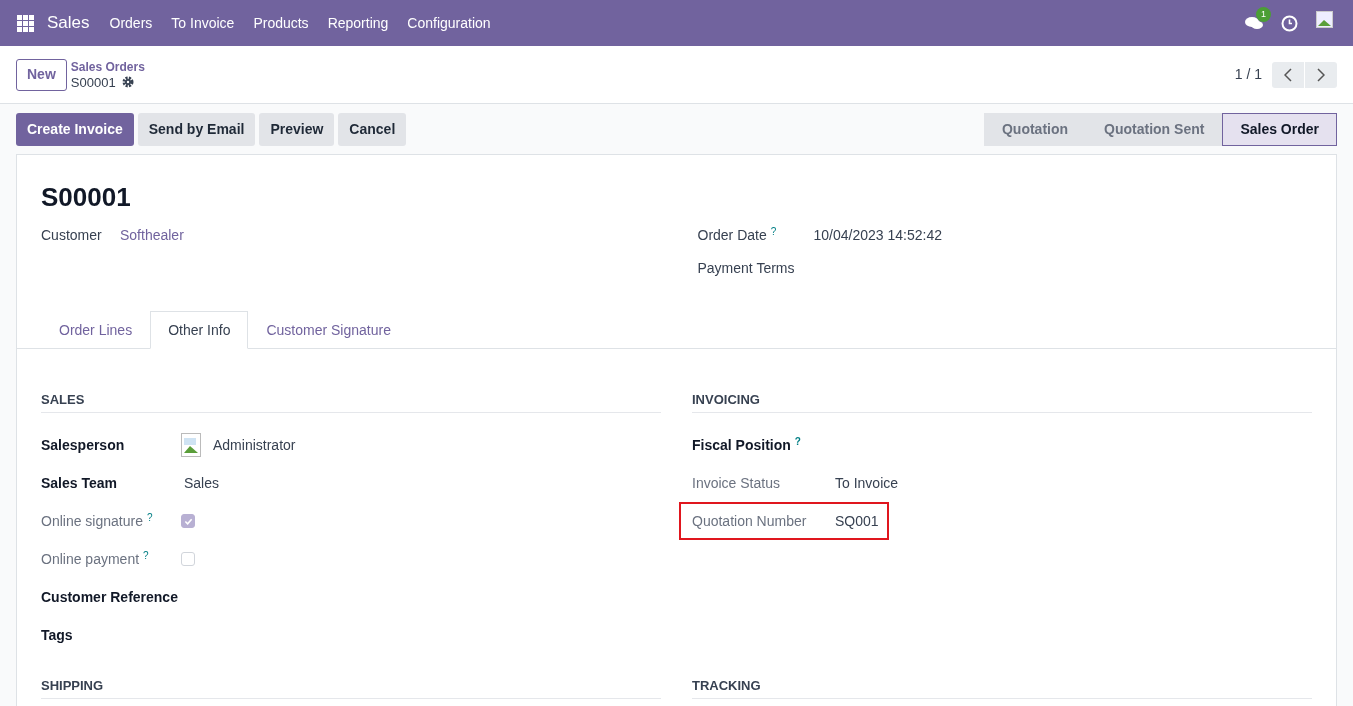  Describe the element at coordinates (358, 23) in the screenshot. I see `nav-menu-item: Reporting` at that location.